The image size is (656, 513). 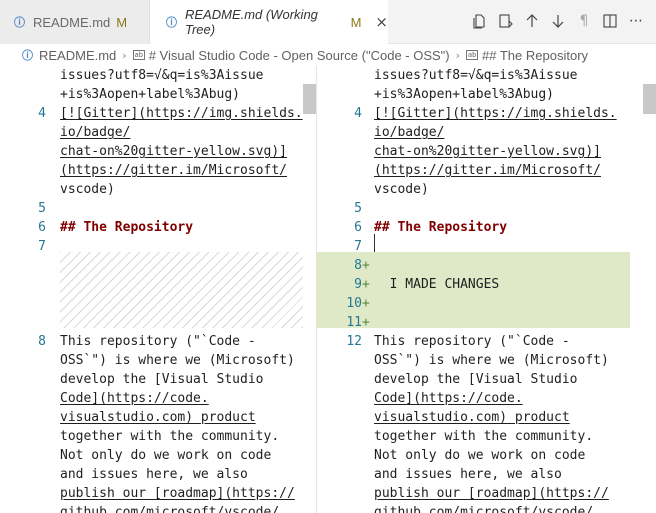 What do you see at coordinates (269, 22) in the screenshot?
I see `tab-readme-working-tree: ⓘ README.md (Working Tree) M ×` at bounding box center [269, 22].